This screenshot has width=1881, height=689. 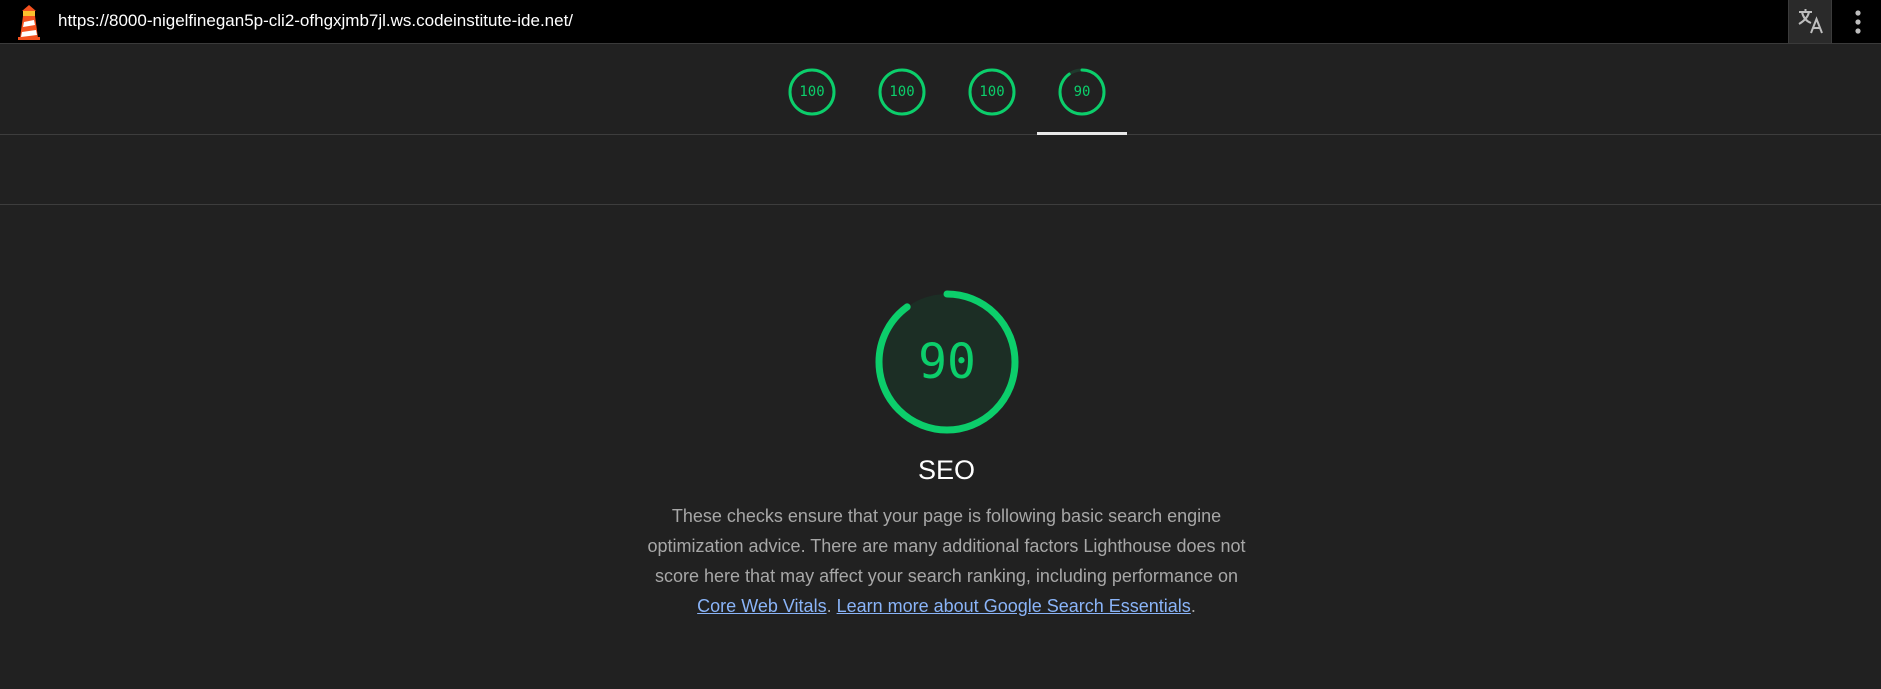 I want to click on category-score-gauge: 90, so click(x=947, y=362).